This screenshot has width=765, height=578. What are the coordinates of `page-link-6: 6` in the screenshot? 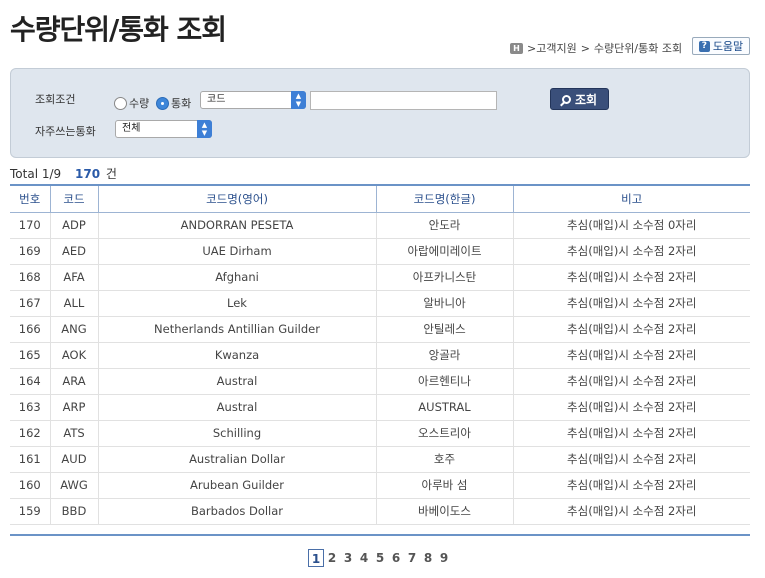 It's located at (396, 558).